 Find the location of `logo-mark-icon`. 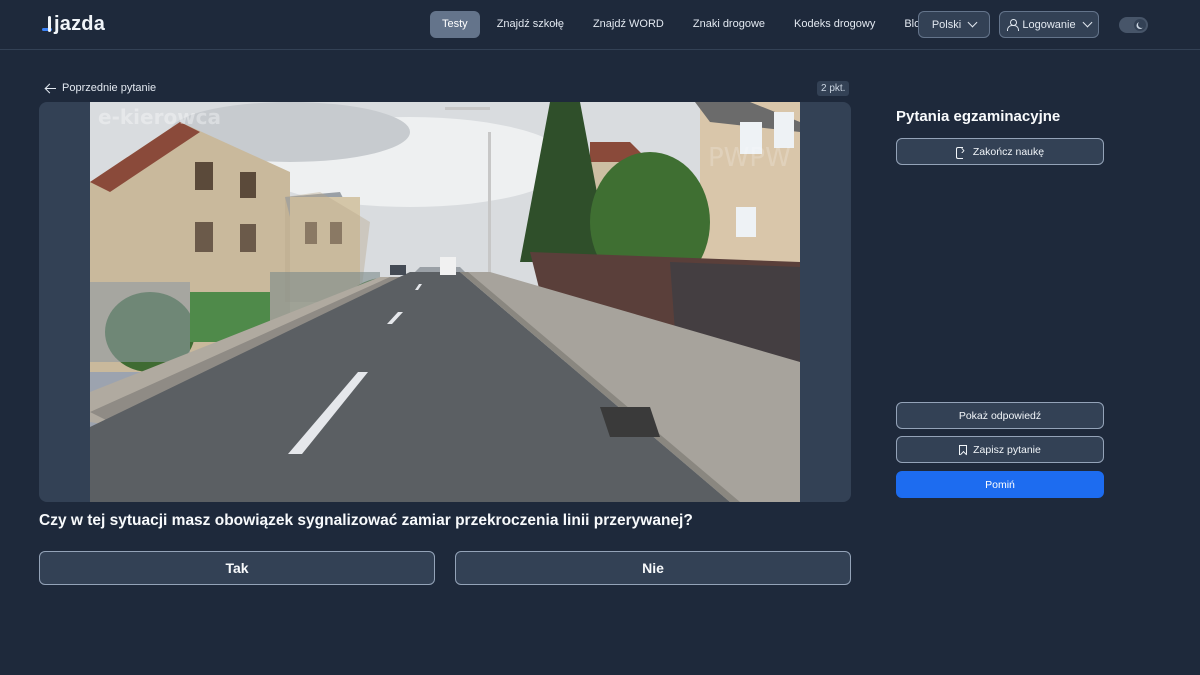

logo-mark-icon is located at coordinates (47, 24).